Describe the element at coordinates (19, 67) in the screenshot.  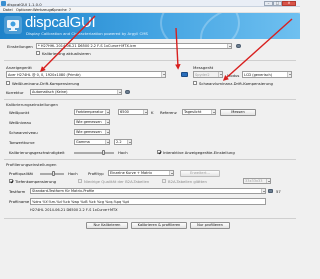
I see `display-section-label: Anzeigegerät` at that location.